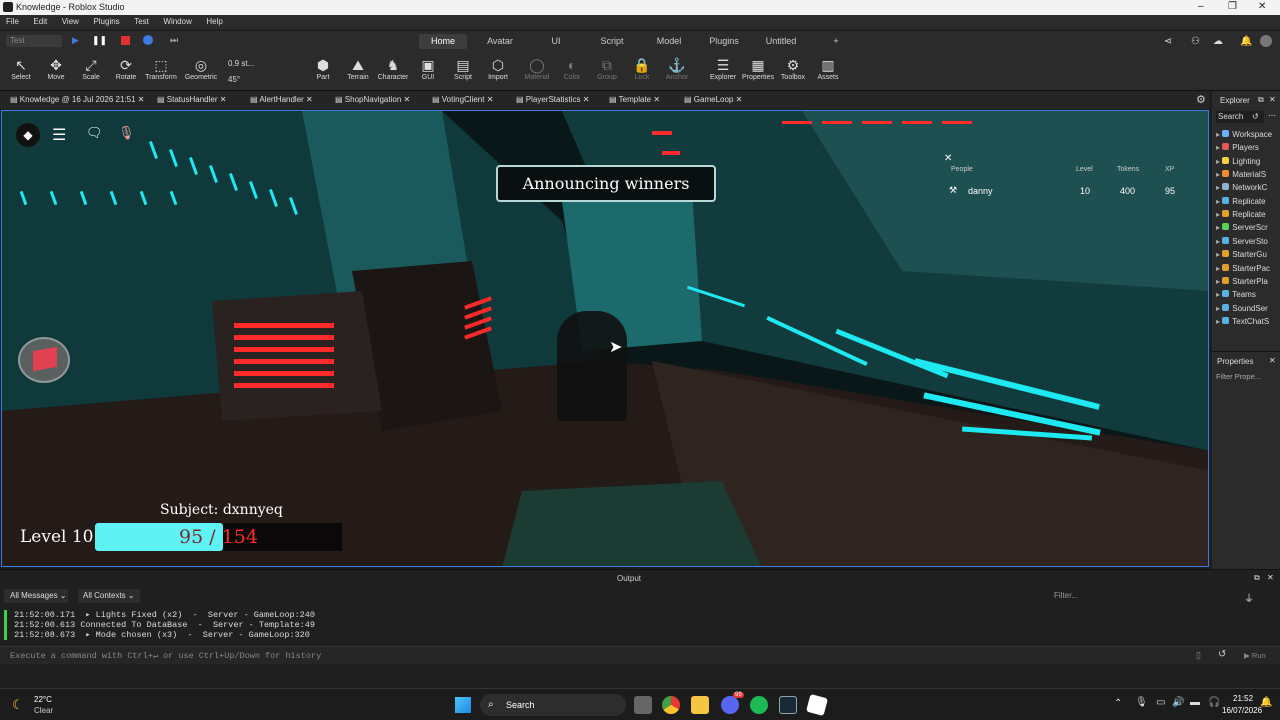 This screenshot has width=1280, height=720. What do you see at coordinates (781, 41) in the screenshot?
I see `ribbon-tab-untitled: Untitled` at bounding box center [781, 41].